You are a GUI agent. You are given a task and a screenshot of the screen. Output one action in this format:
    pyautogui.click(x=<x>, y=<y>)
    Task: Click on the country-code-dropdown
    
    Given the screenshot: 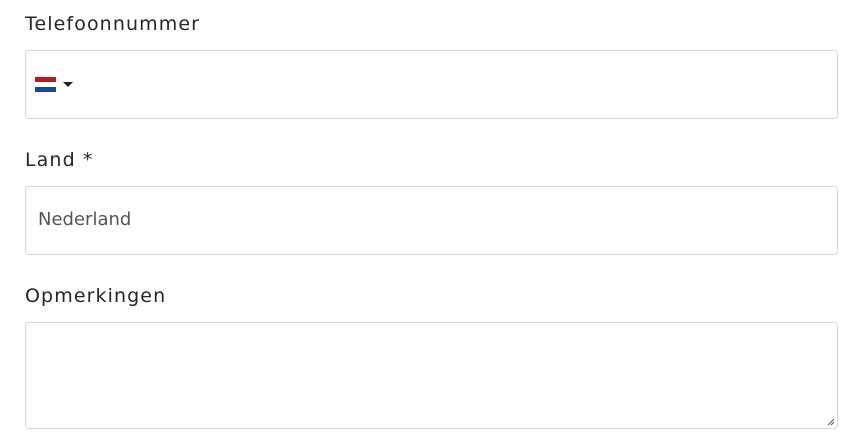 What is the action you would take?
    pyautogui.click(x=55, y=85)
    